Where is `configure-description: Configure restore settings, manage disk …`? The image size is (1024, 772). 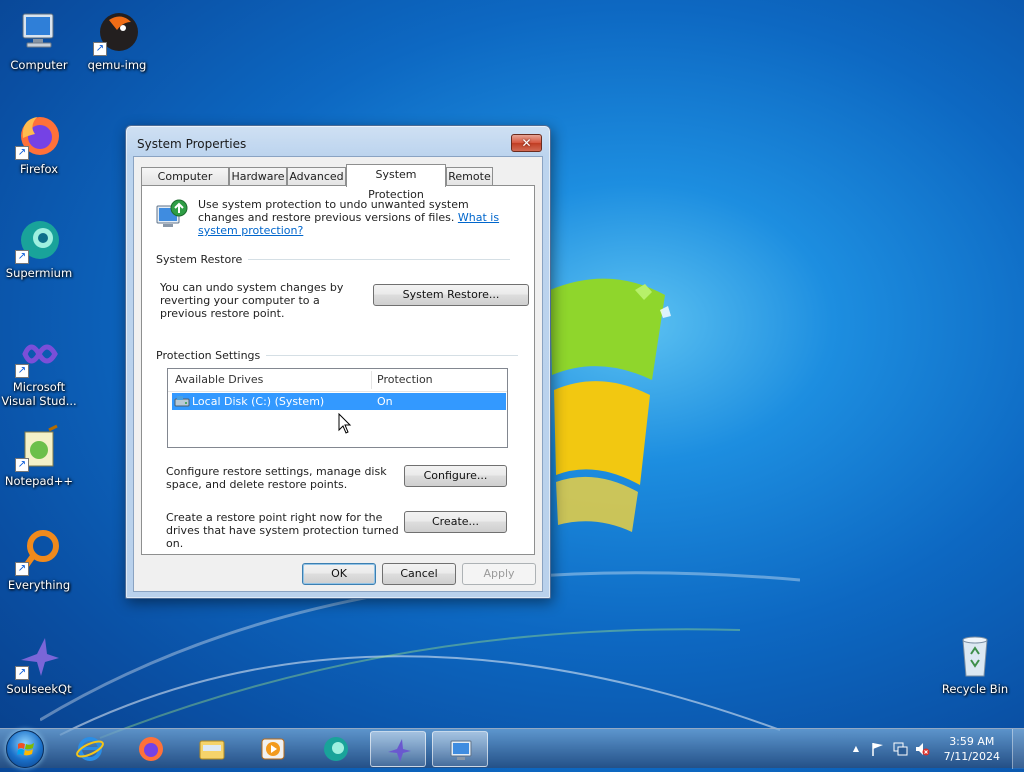
configure-description: Configure restore settings, manage disk … is located at coordinates (276, 478).